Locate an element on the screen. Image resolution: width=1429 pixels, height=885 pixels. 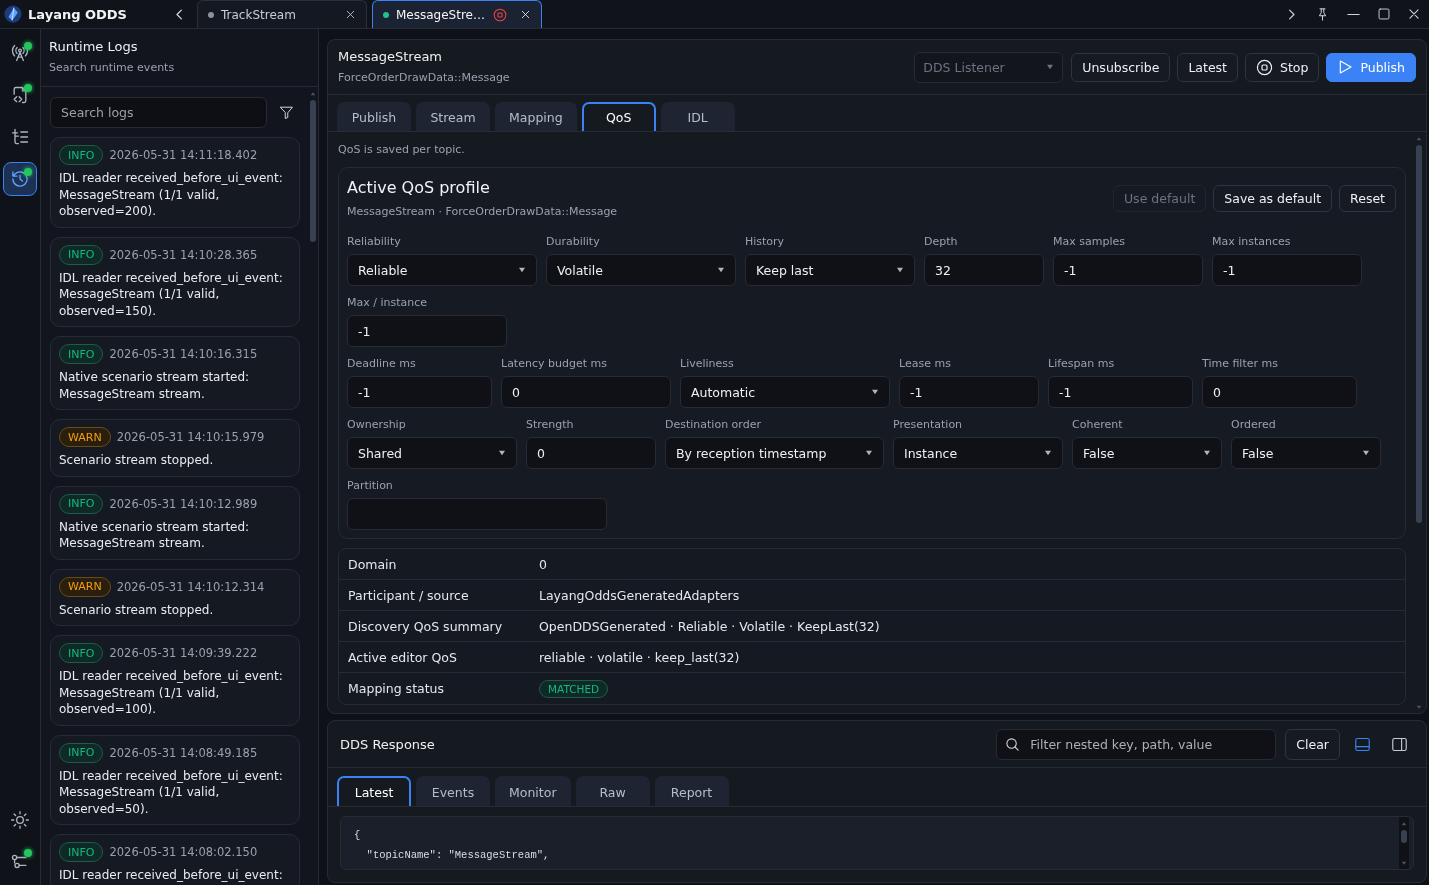
tab: Stream is located at coordinates (453, 116).